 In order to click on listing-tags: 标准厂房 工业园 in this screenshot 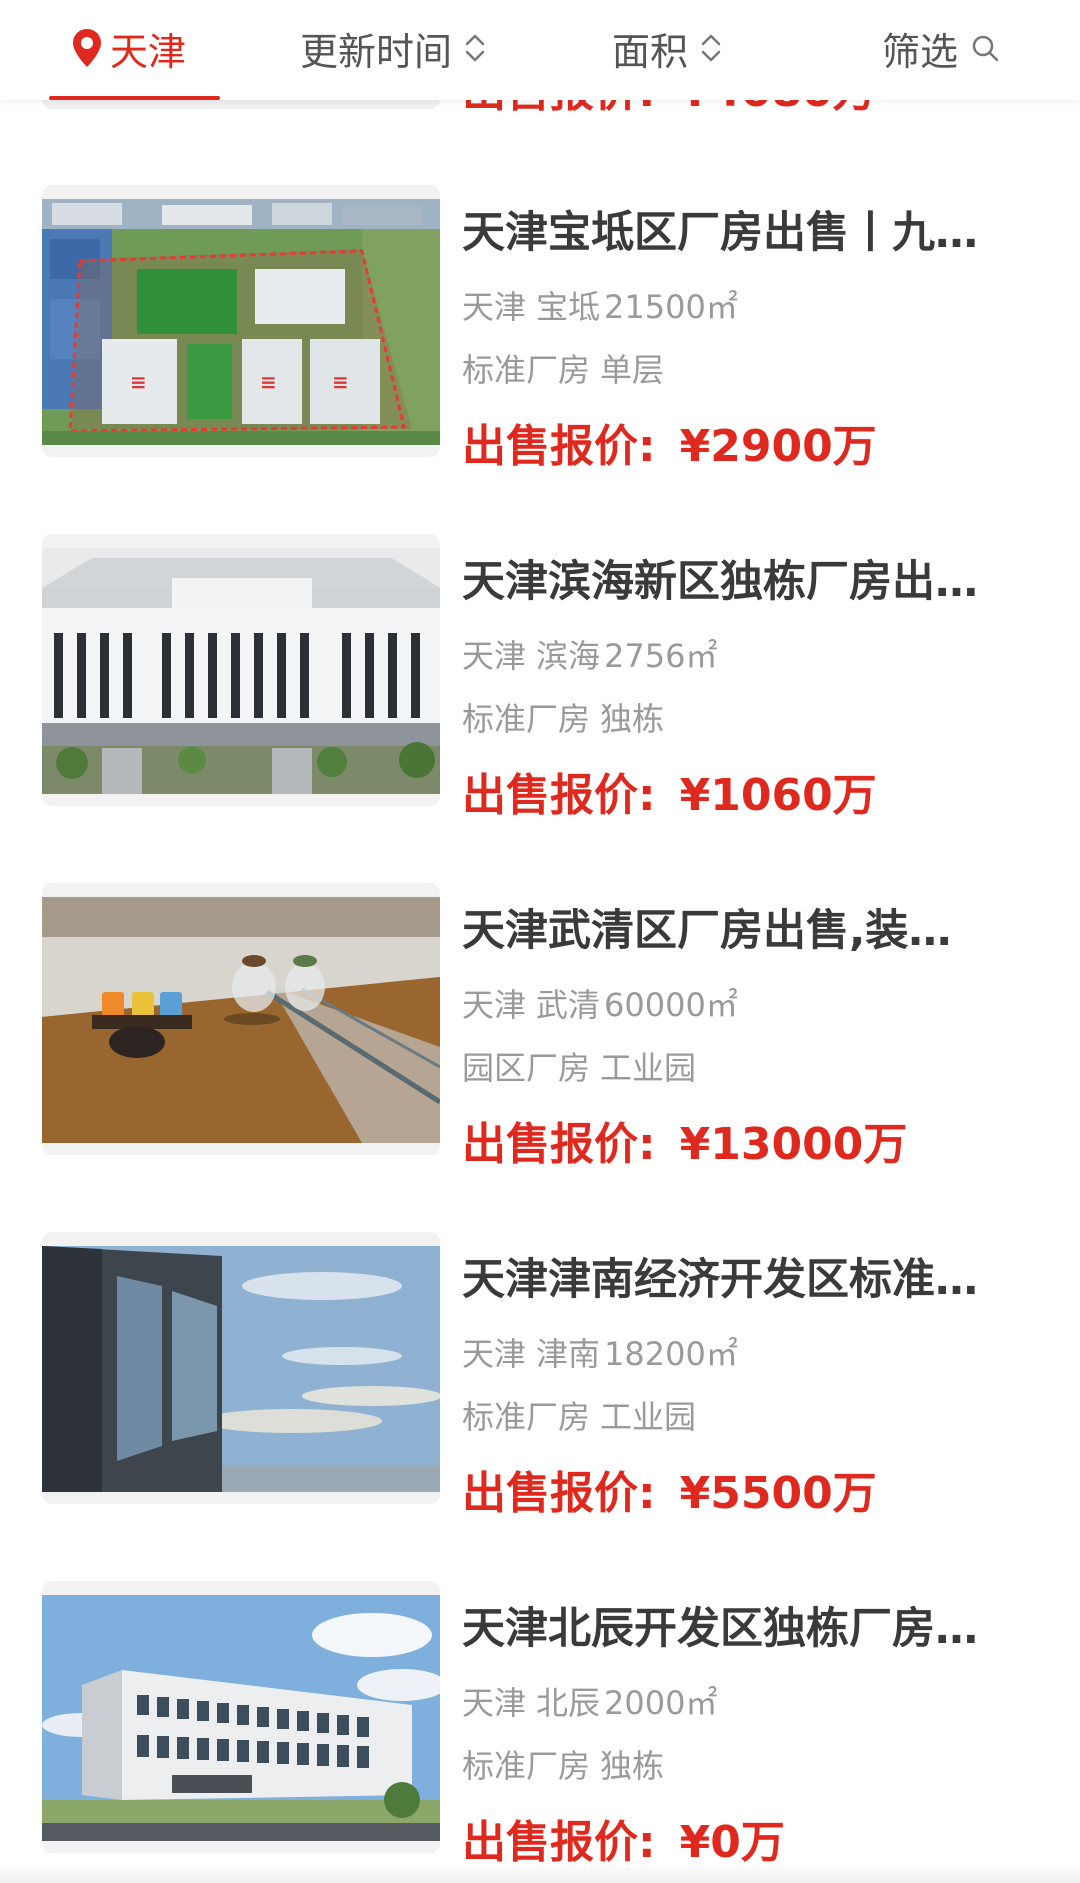, I will do `click(579, 1417)`.